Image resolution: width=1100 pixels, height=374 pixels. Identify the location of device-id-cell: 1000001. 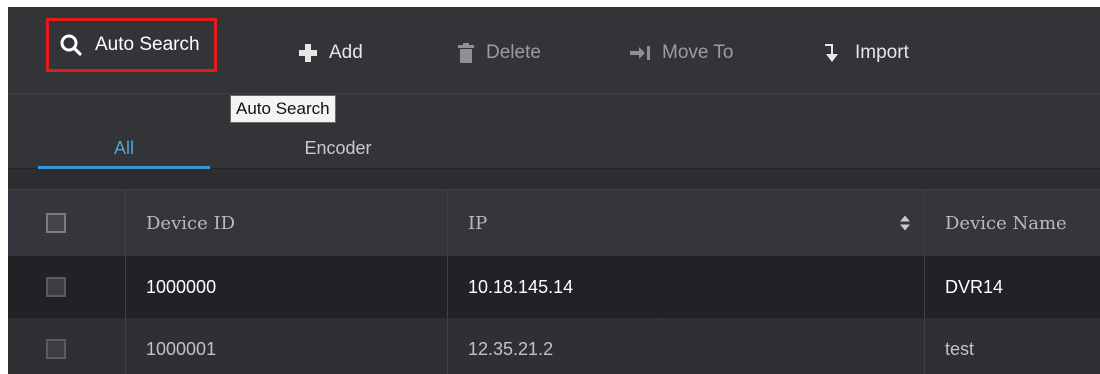
(287, 346).